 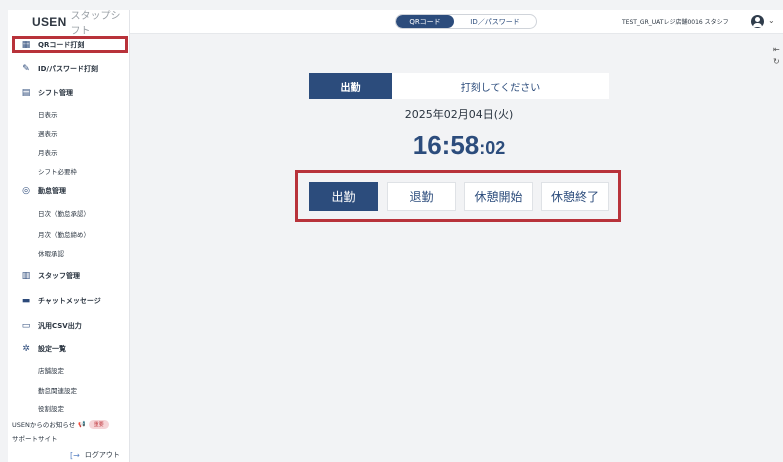 What do you see at coordinates (102, 455) in the screenshot?
I see `logout-label: ログアウト` at bounding box center [102, 455].